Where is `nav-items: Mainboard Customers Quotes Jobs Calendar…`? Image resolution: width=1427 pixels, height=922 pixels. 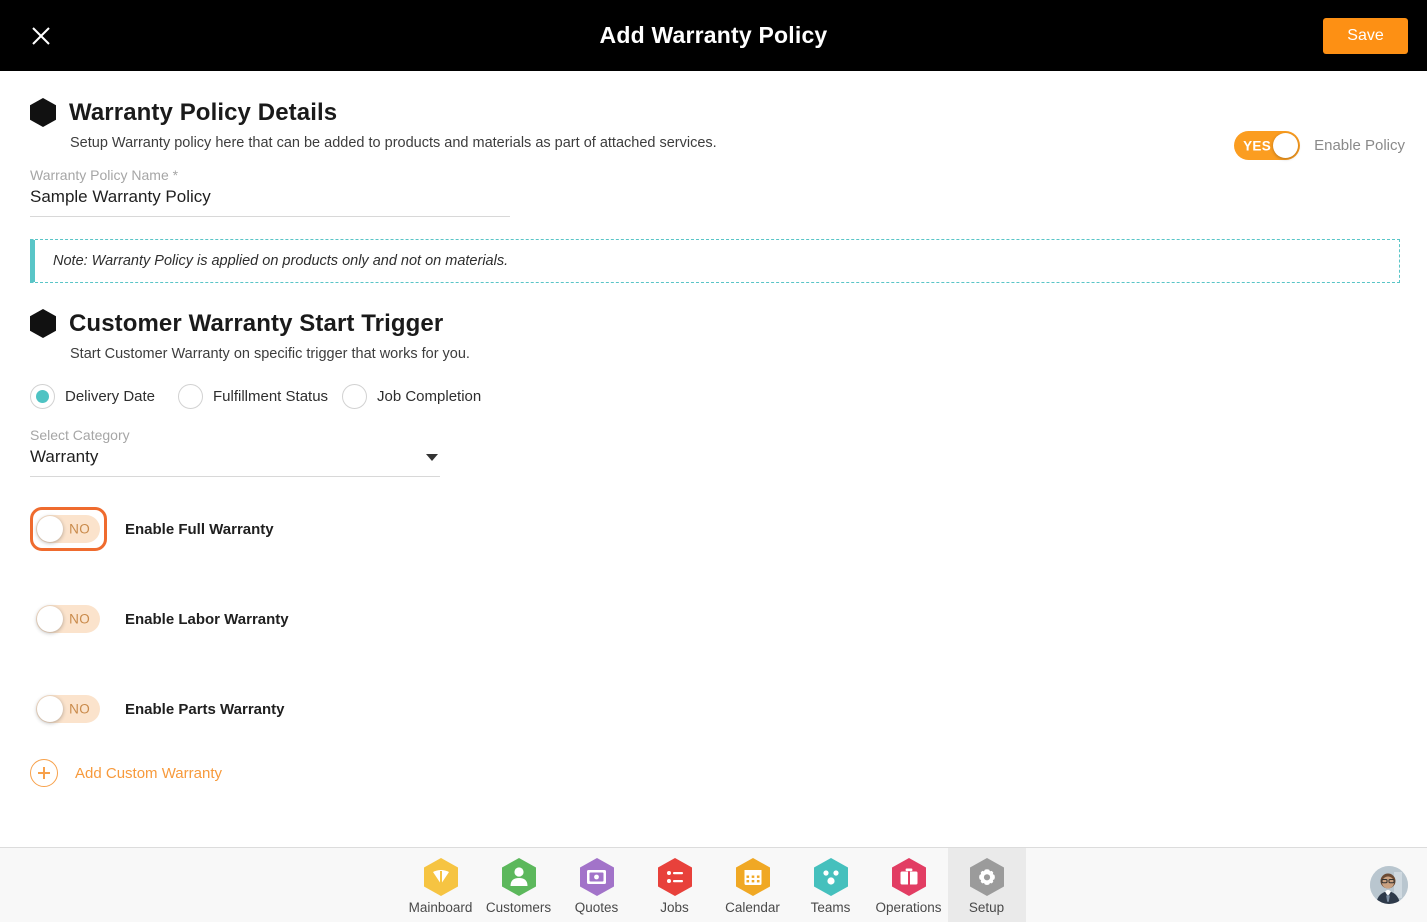
nav-items: Mainboard Customers Quotes Jobs Calendar… is located at coordinates (713, 885).